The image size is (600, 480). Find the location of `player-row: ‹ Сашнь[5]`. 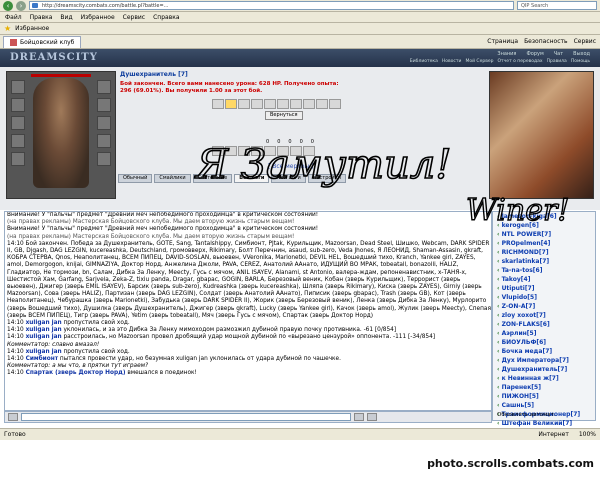

player-row: ‹ Сашнь[5] is located at coordinates (544, 405).